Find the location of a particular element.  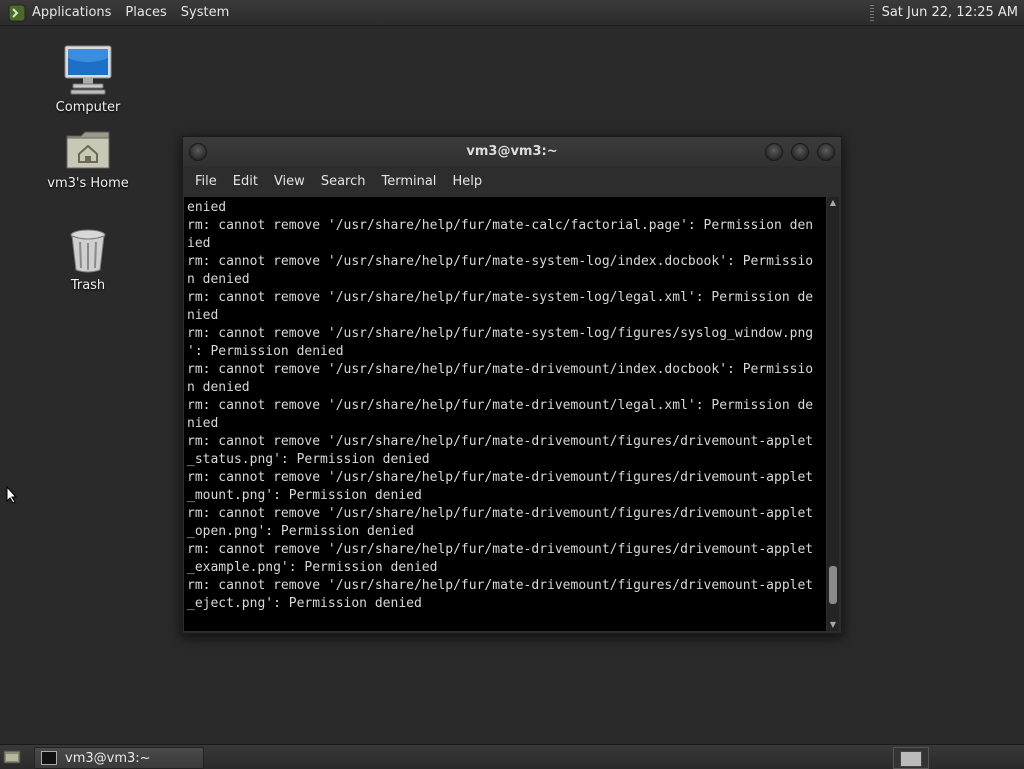

menu-file: File is located at coordinates (206, 181).